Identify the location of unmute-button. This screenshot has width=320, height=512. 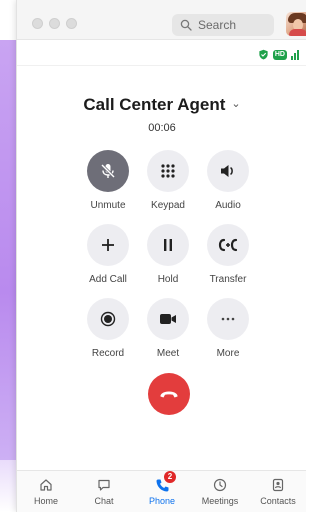
(108, 171).